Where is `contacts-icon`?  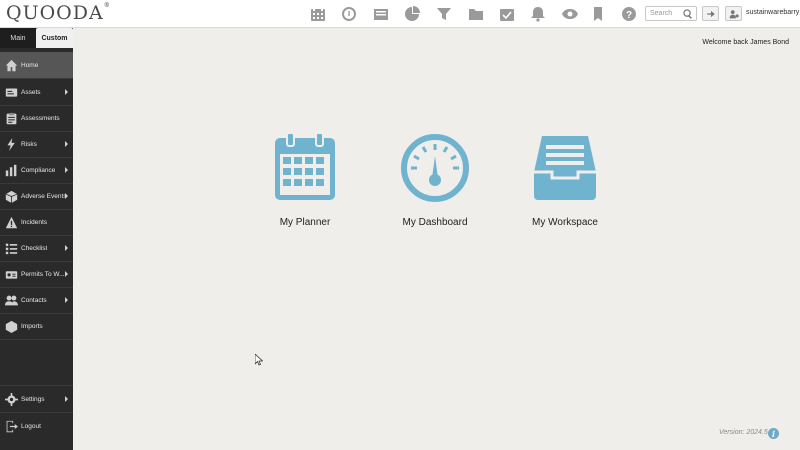
contacts-icon is located at coordinates (11, 300).